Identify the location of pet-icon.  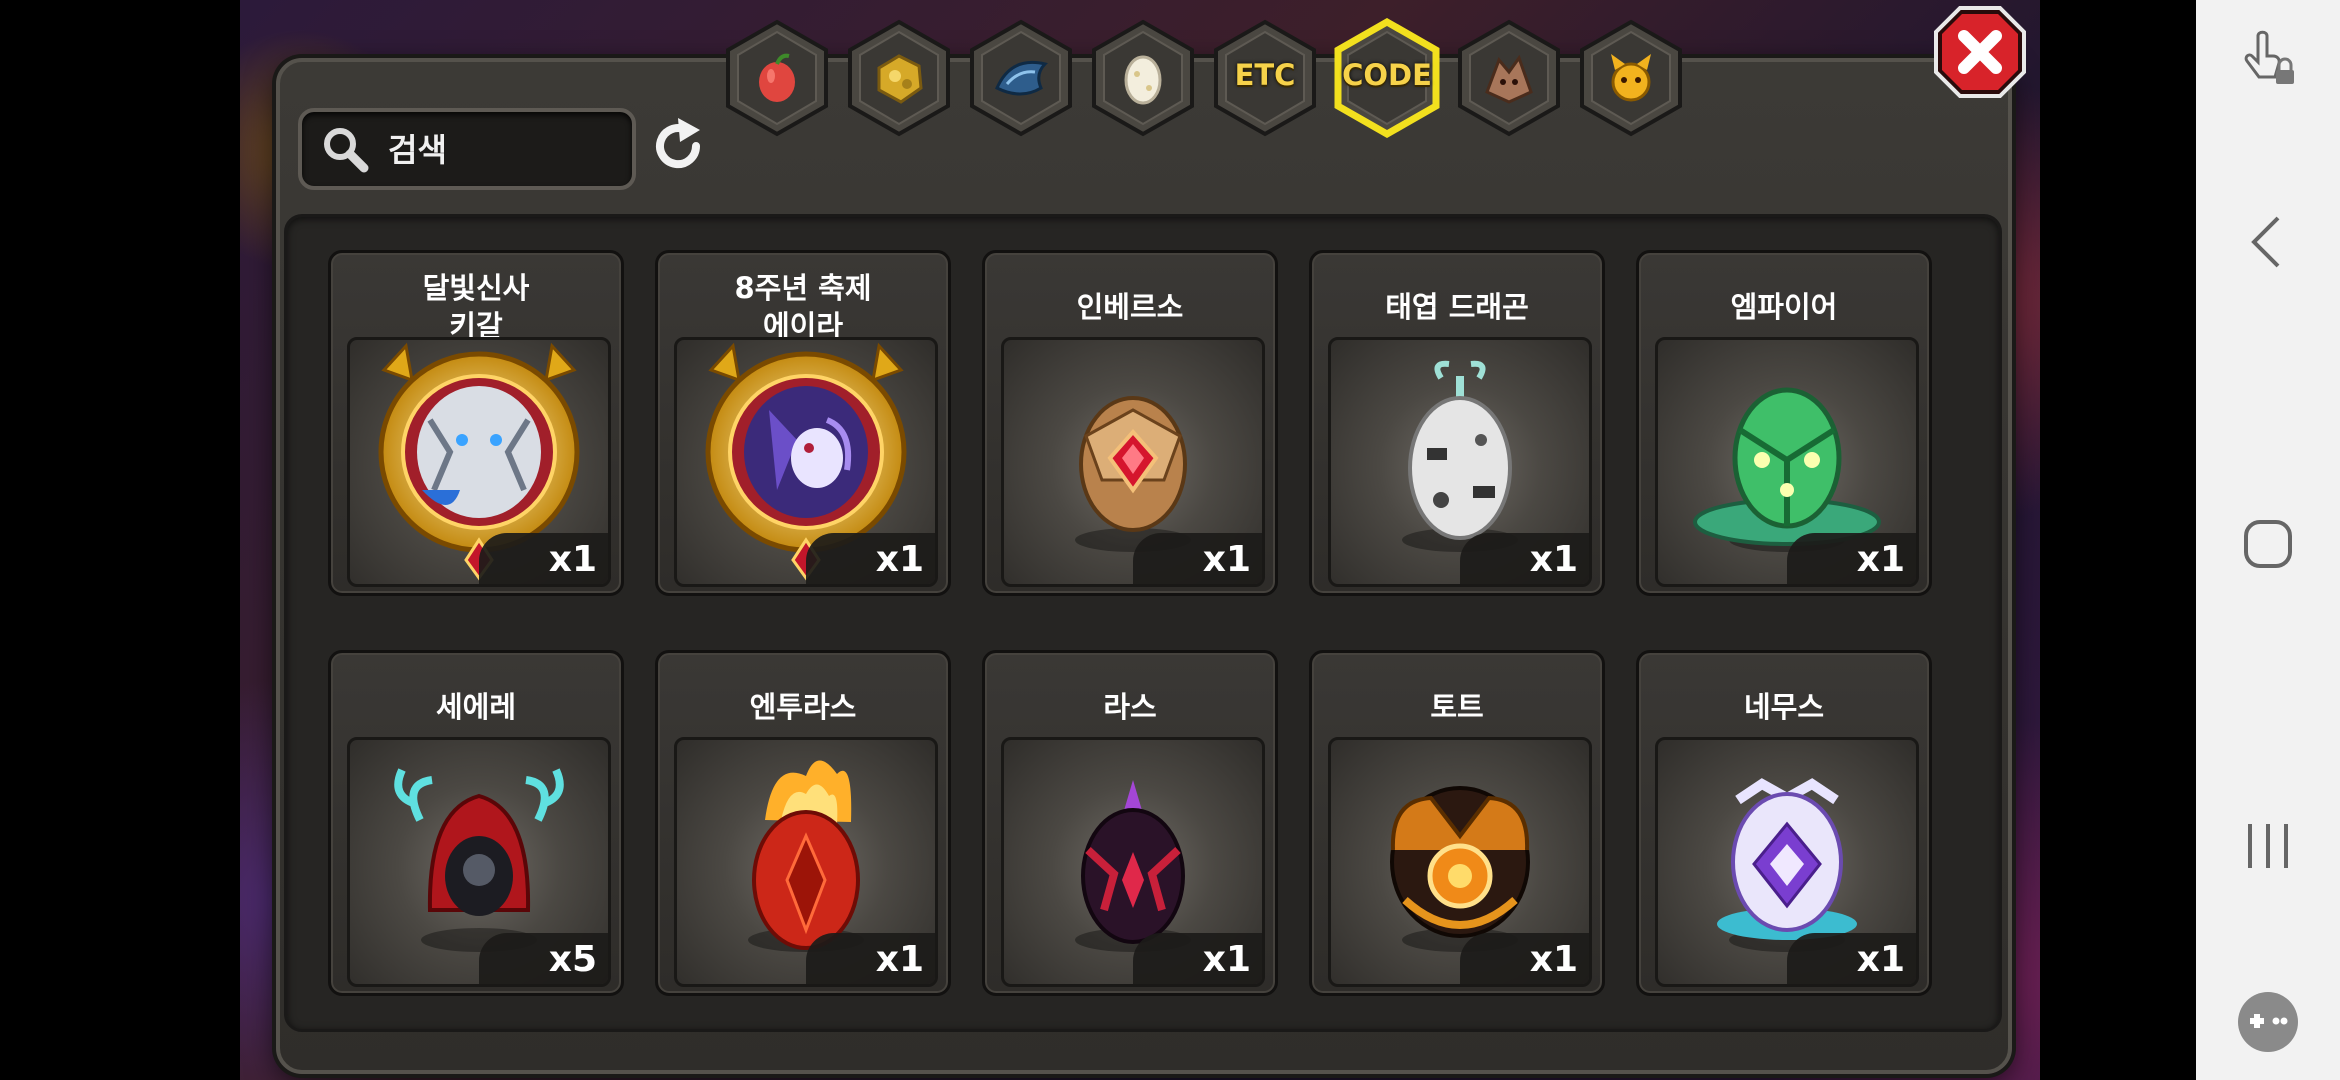
(1631, 78).